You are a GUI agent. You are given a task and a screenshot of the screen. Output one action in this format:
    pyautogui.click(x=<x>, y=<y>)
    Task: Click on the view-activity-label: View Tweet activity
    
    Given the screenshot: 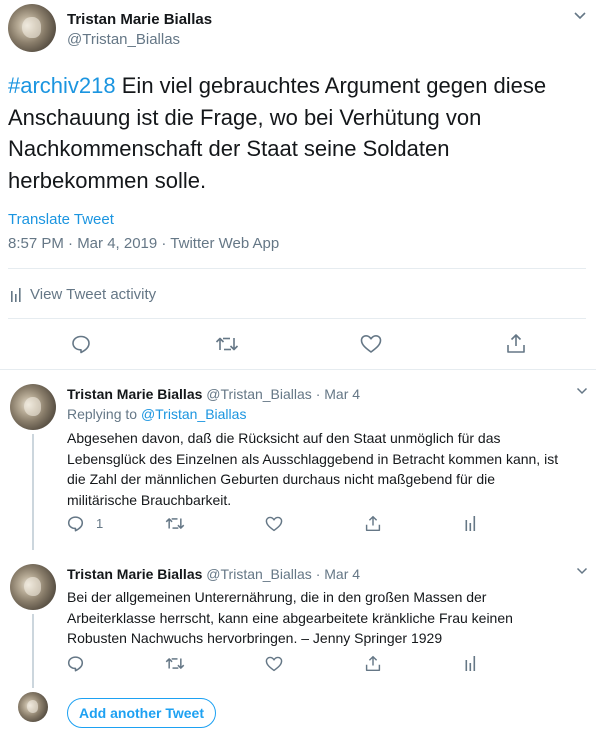 What is the action you would take?
    pyautogui.click(x=93, y=294)
    